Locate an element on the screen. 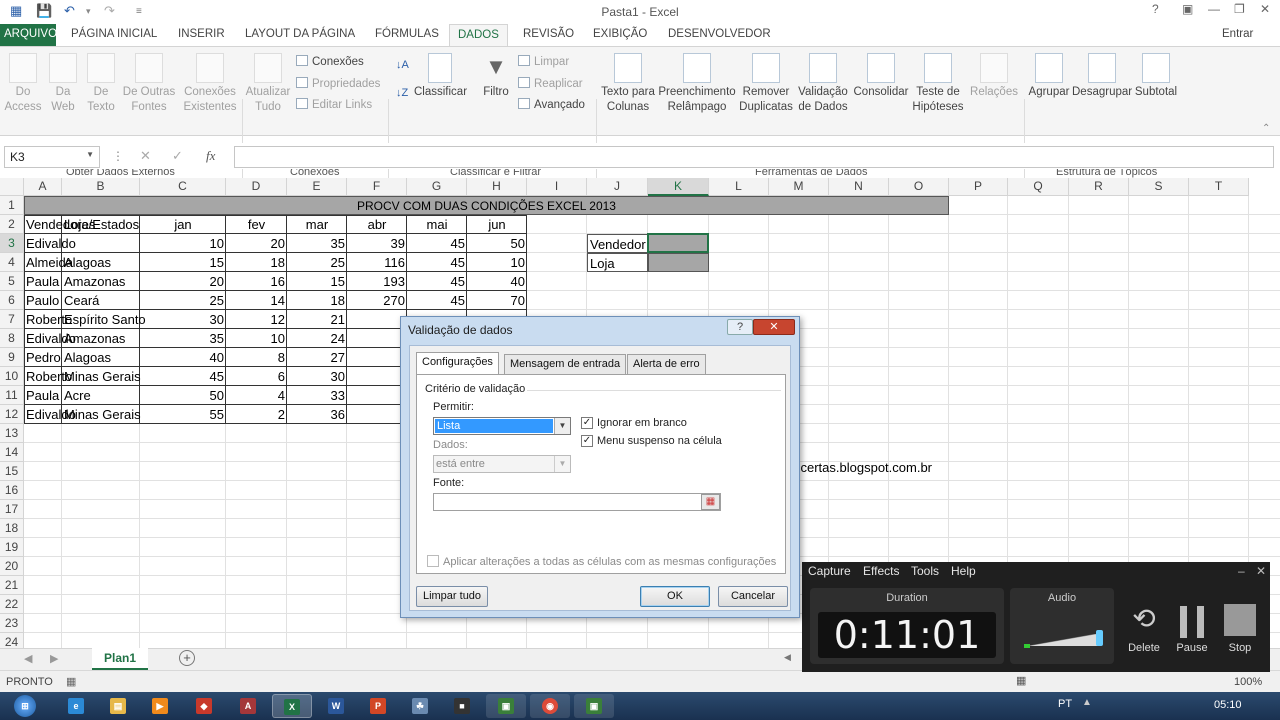 Image resolution: width=1280 pixels, height=720 pixels. table-cell: 15 is located at coordinates (317, 281).